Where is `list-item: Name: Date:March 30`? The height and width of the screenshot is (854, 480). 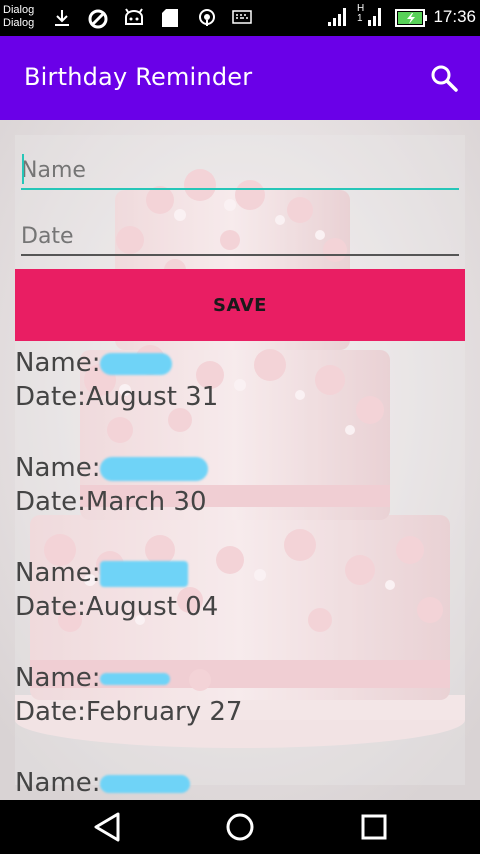
list-item: Name: Date:March 30 is located at coordinates (112, 485).